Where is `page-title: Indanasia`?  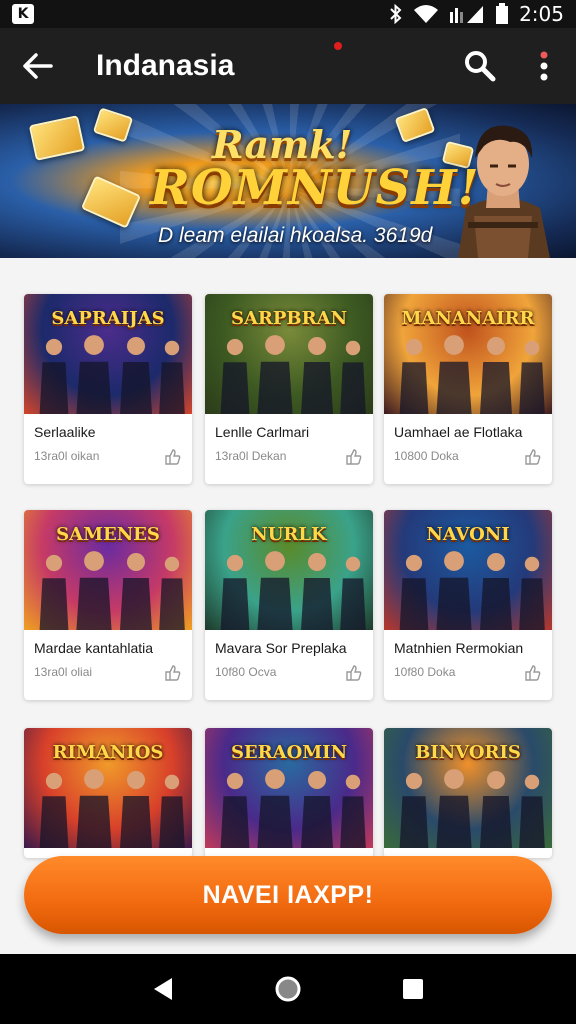
page-title: Indanasia is located at coordinates (165, 65).